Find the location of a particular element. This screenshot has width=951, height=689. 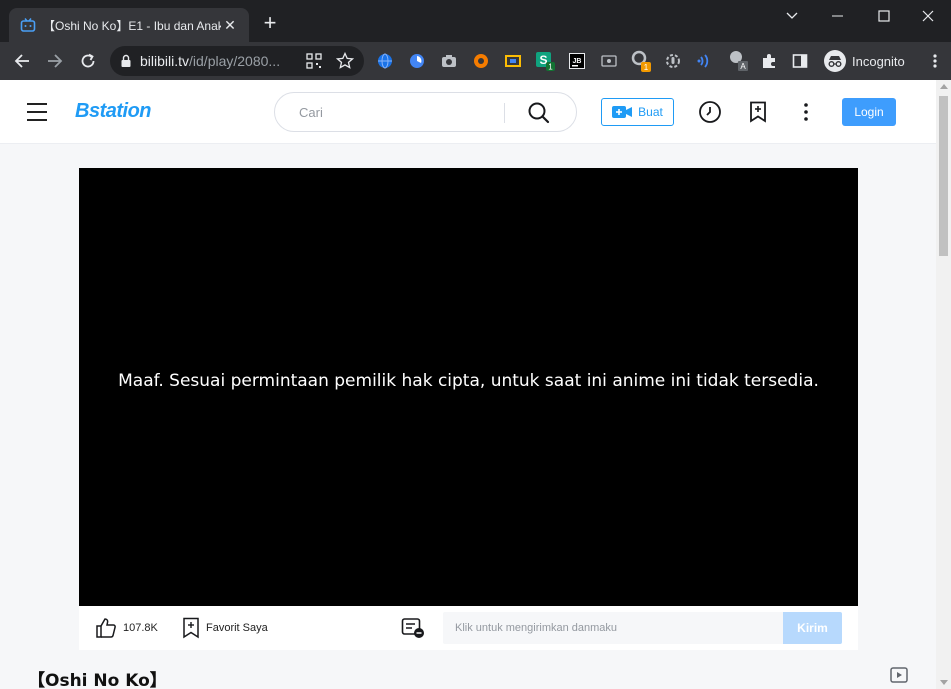

create-button: Buat is located at coordinates (637, 112).